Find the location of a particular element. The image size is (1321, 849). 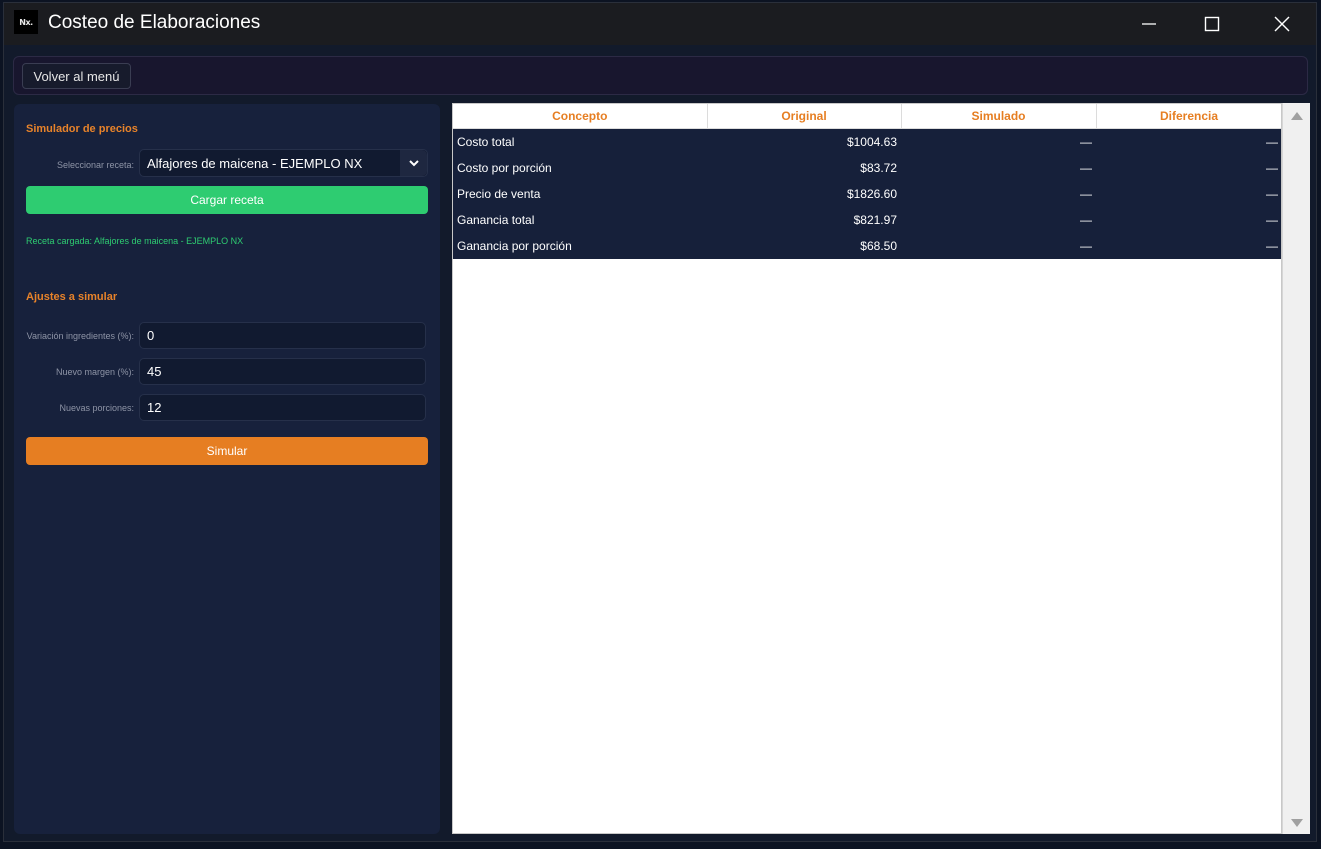

recipe-select: Alfajores de maicena - EJEMPLO NX is located at coordinates (283, 163).